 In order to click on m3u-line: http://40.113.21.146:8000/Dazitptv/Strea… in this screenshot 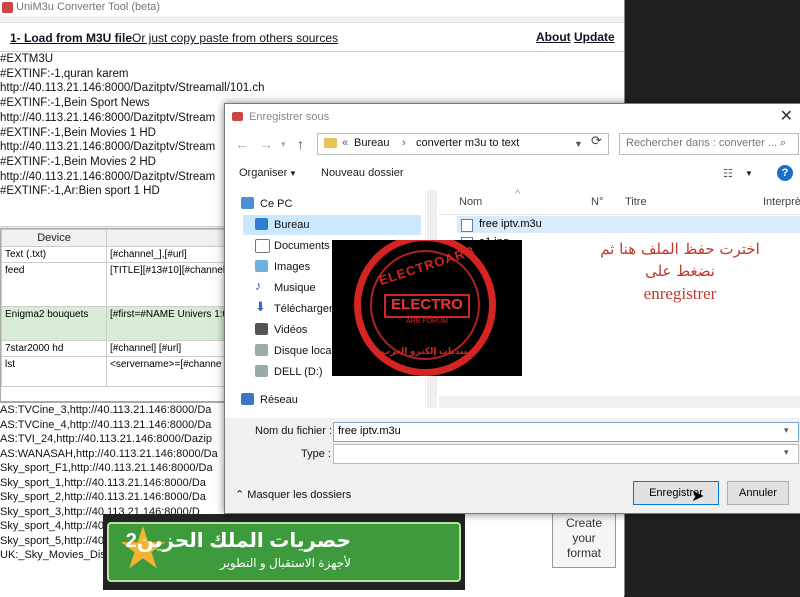, I will do `click(132, 88)`.